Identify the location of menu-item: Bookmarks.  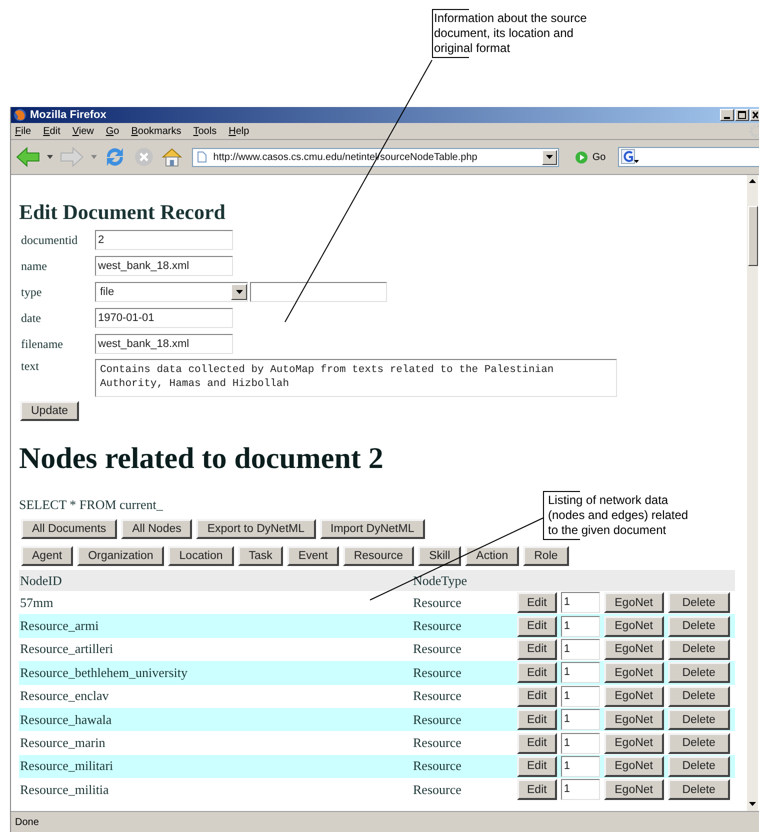
(156, 131).